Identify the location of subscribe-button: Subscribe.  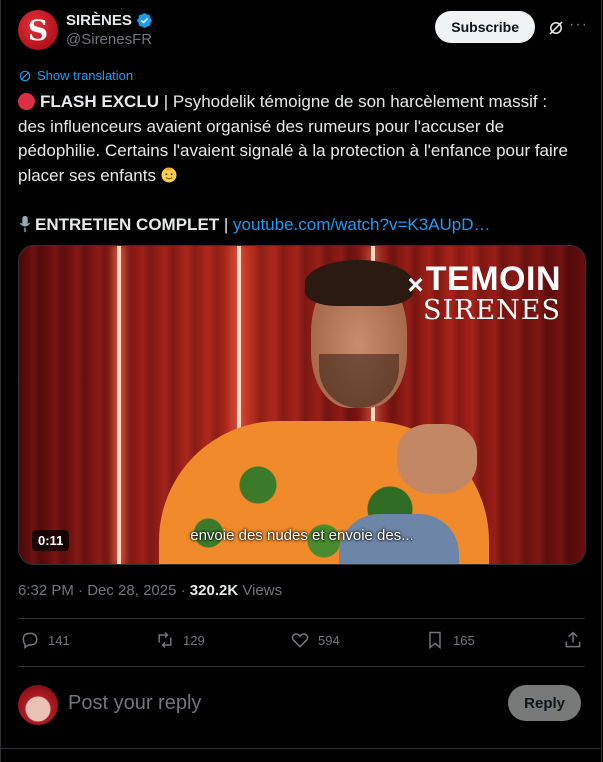
(485, 27).